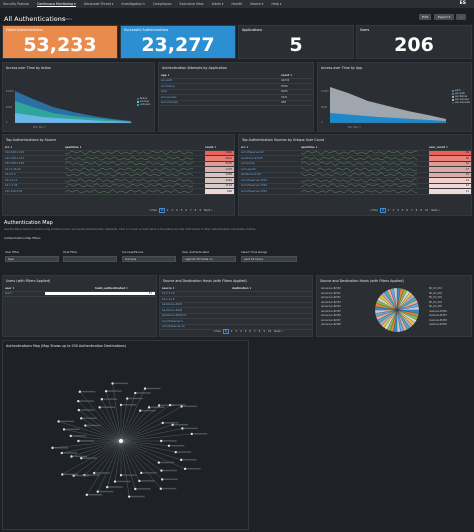  I want to click on page-number: 3, so click(393, 210).